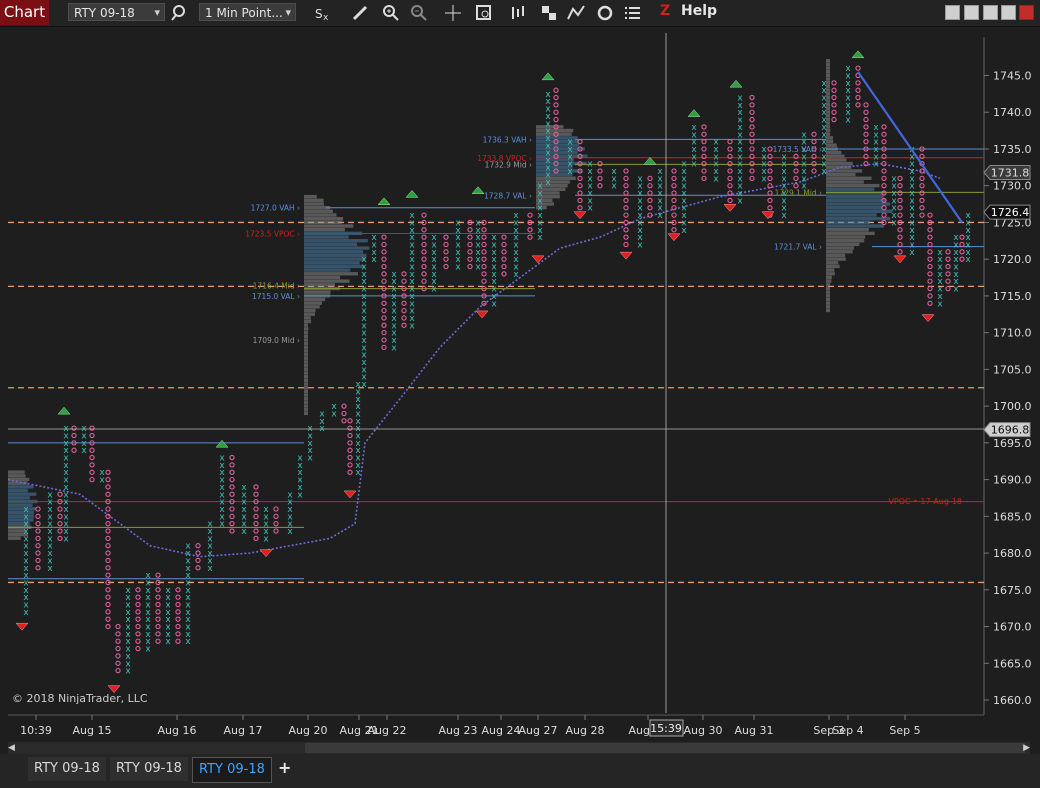 The image size is (1040, 788). What do you see at coordinates (1026, 12) in the screenshot?
I see `close-button` at bounding box center [1026, 12].